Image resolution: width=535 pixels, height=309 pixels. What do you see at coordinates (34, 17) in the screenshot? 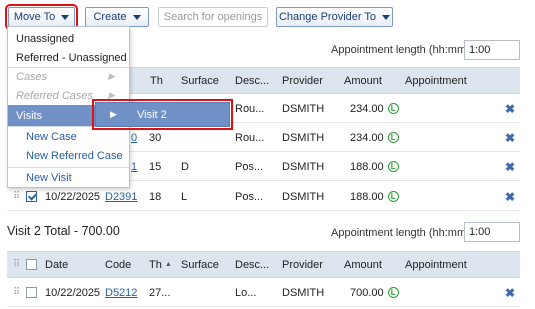
I see `move-to-label: Move To` at bounding box center [34, 17].